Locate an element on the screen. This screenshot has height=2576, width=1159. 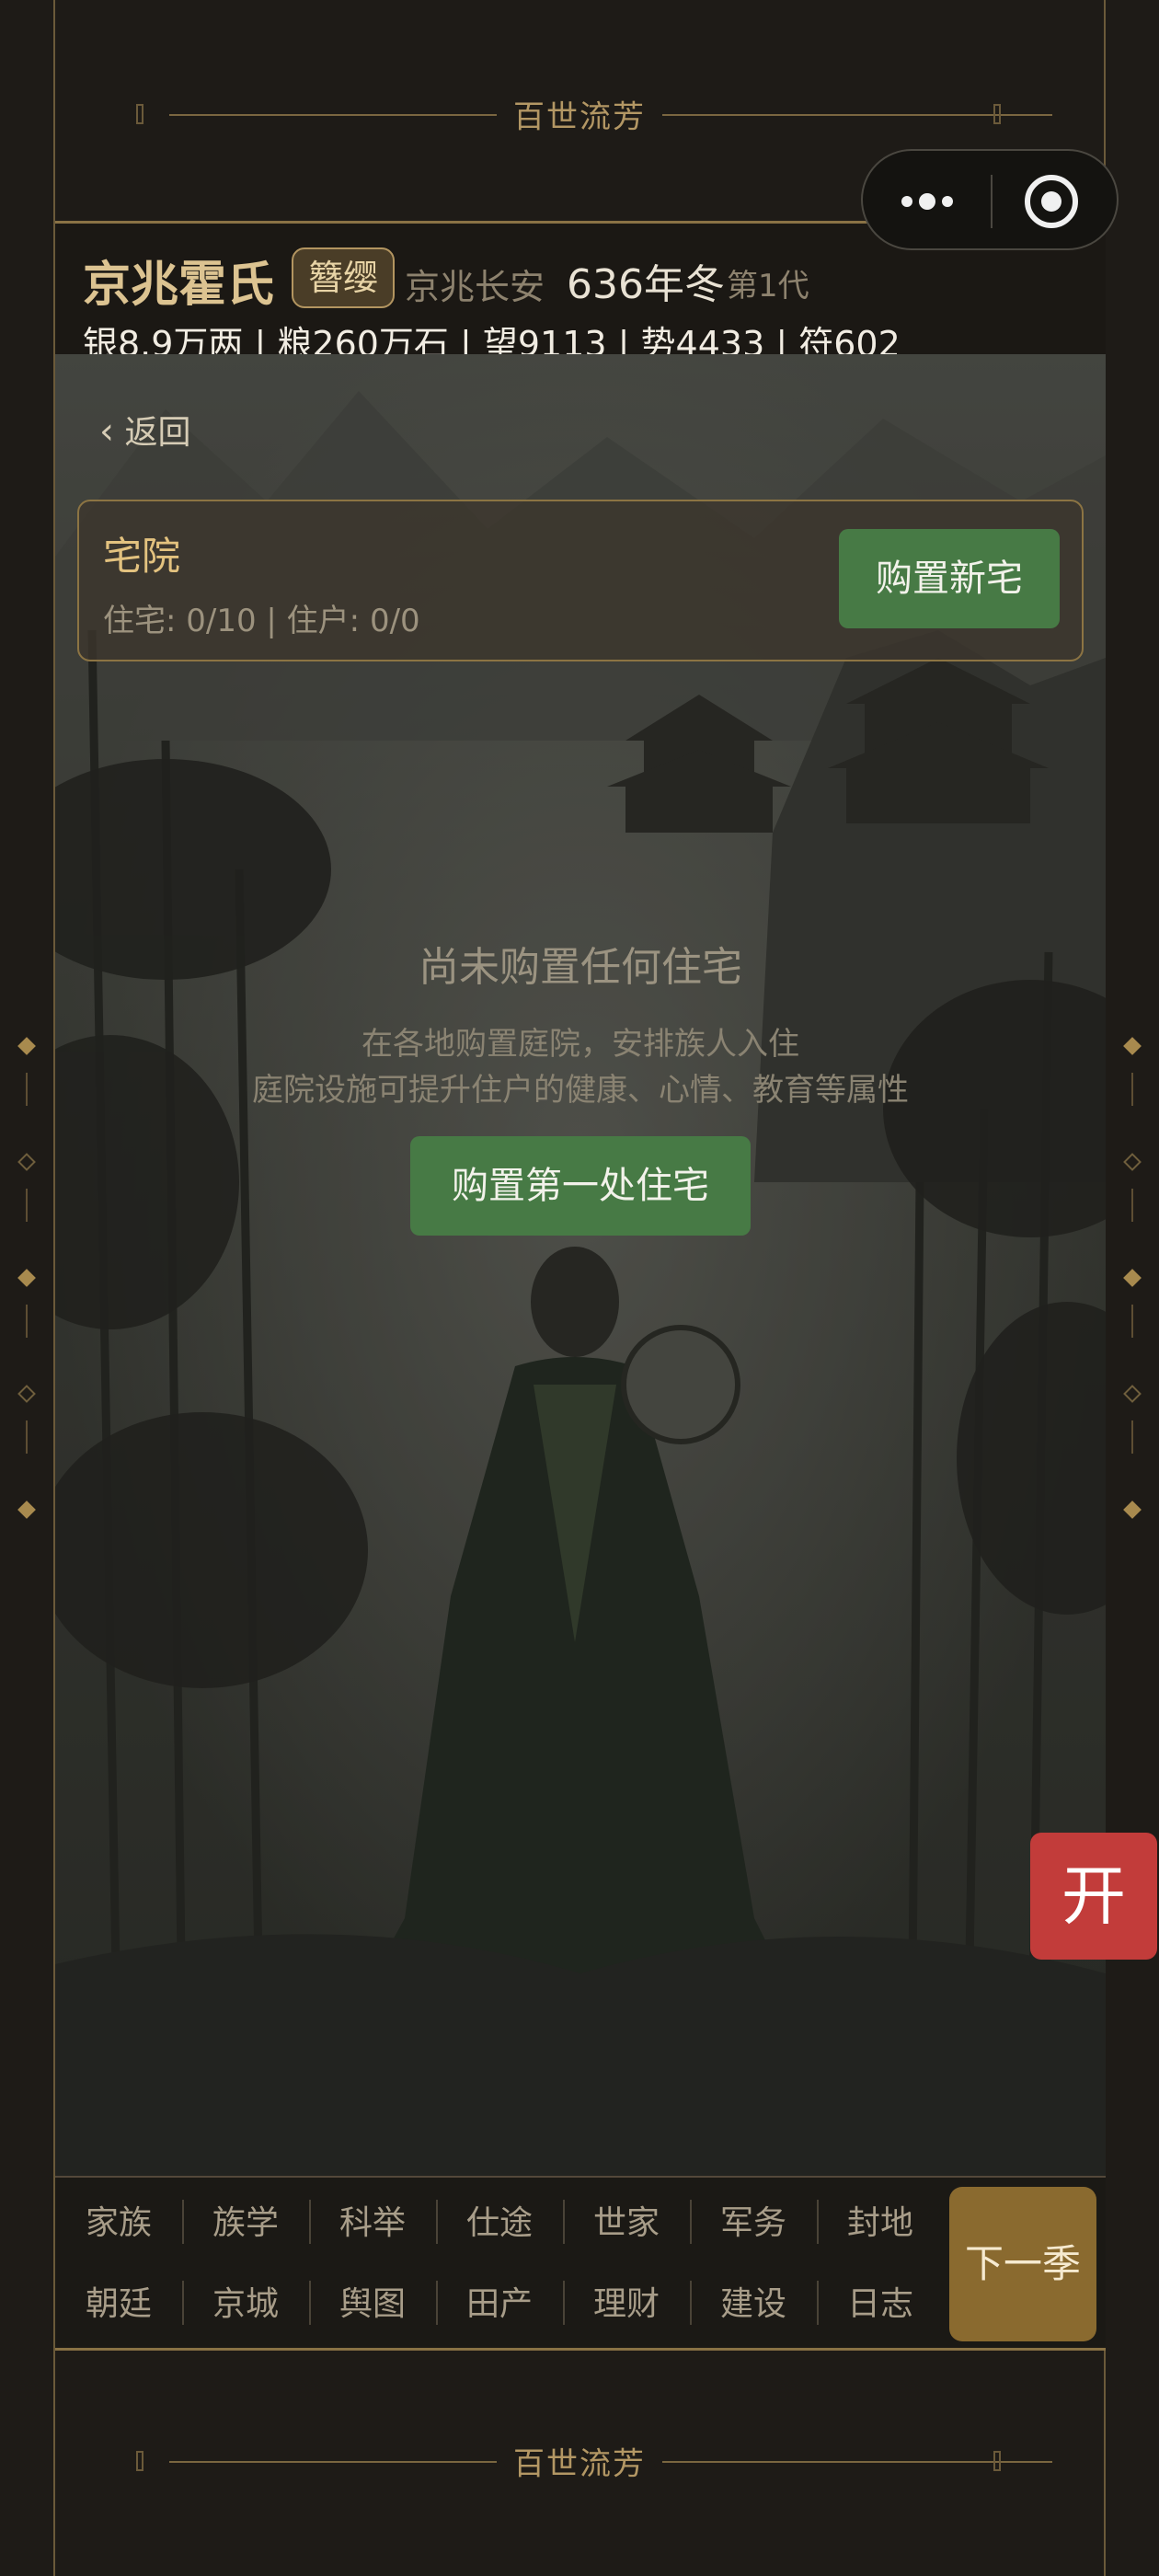
panel-title: 宅院 is located at coordinates (142, 556).